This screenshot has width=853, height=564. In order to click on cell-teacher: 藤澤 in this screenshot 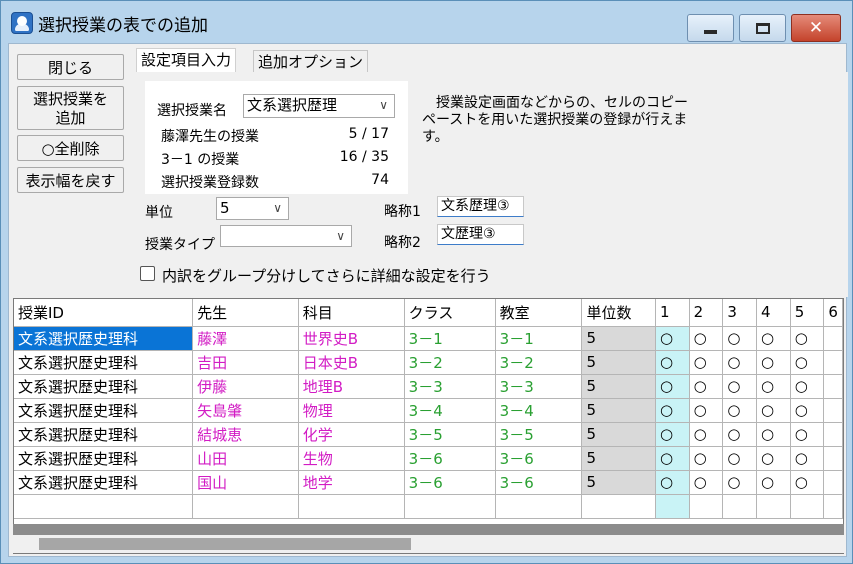, I will do `click(245, 338)`.